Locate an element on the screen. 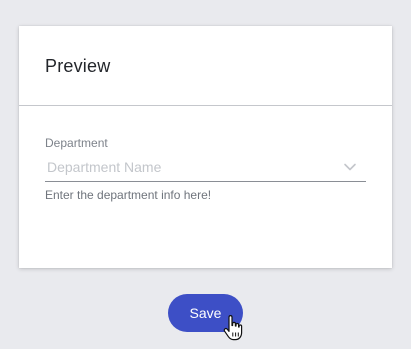  card-title: Preview is located at coordinates (78, 66).